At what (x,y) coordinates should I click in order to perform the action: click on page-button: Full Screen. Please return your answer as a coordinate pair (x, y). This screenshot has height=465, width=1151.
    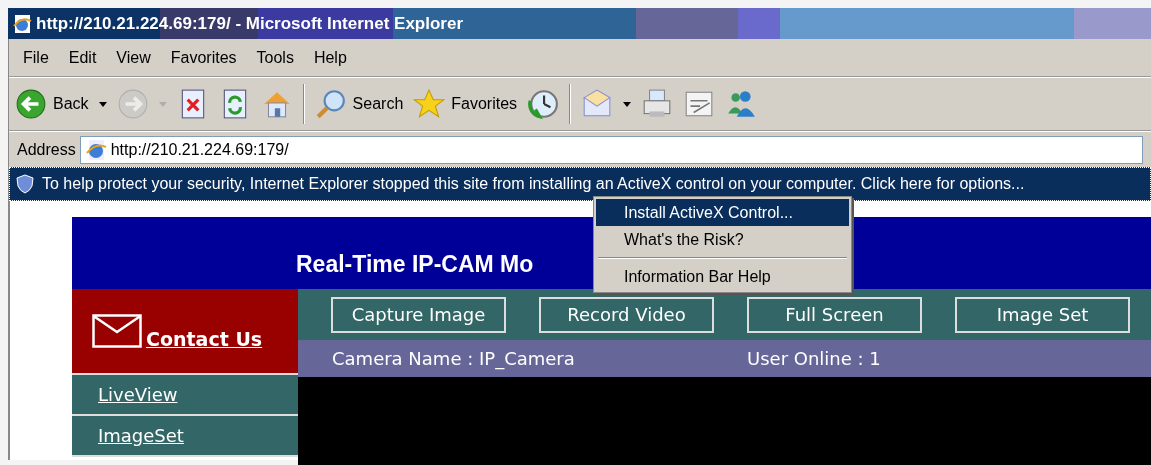
    Looking at the image, I should click on (834, 314).